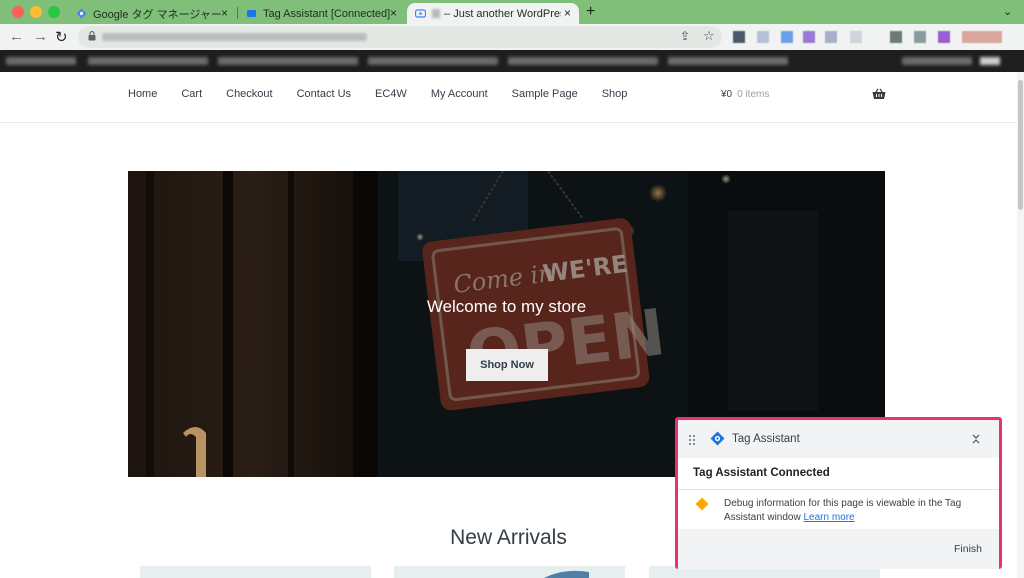 The width and height of the screenshot is (1024, 578). I want to click on tab-label: – Just another WordPress, so click(507, 13).